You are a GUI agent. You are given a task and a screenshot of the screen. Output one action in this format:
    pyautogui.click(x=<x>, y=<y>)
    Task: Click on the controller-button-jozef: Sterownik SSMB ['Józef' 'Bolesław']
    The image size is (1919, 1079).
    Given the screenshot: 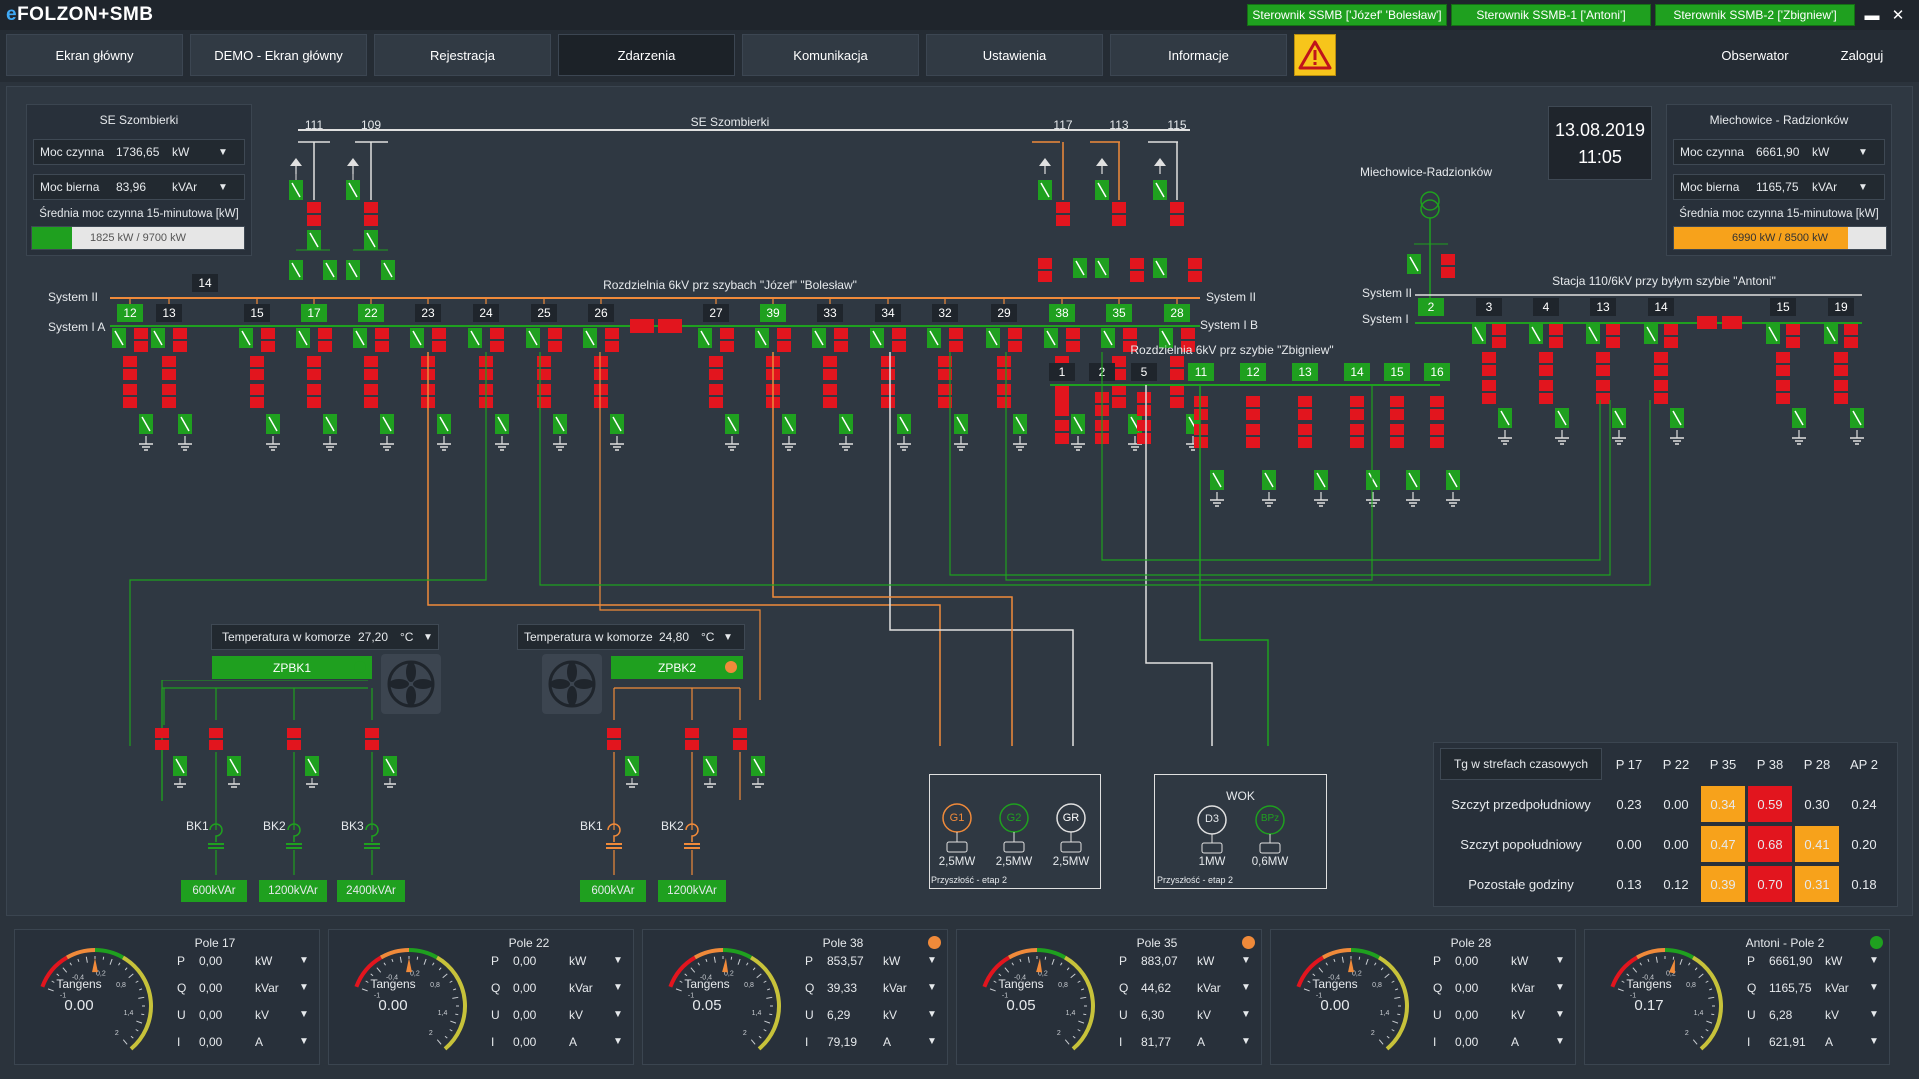 What is the action you would take?
    pyautogui.click(x=1347, y=15)
    